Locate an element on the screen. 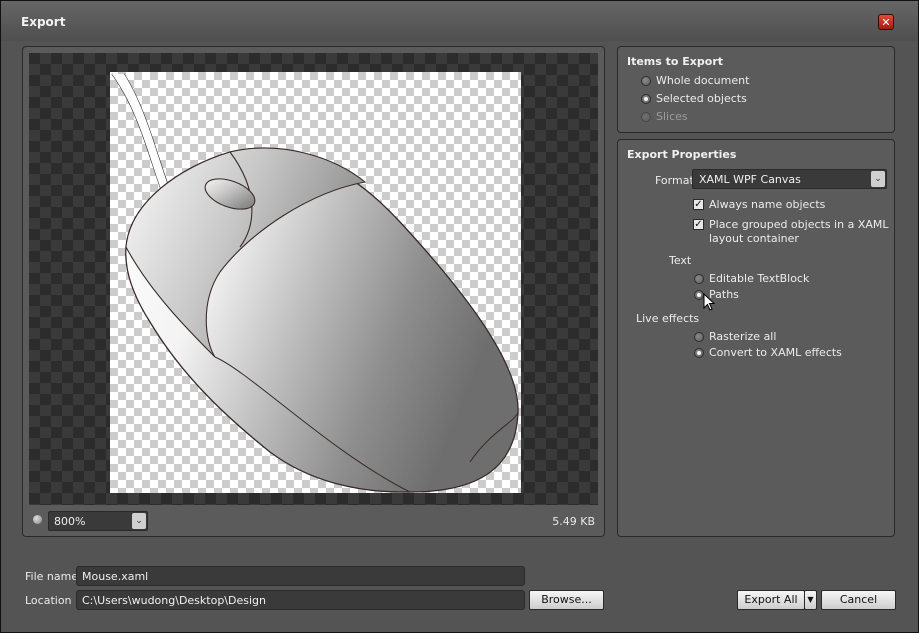  radio-editable-textblock is located at coordinates (699, 279).